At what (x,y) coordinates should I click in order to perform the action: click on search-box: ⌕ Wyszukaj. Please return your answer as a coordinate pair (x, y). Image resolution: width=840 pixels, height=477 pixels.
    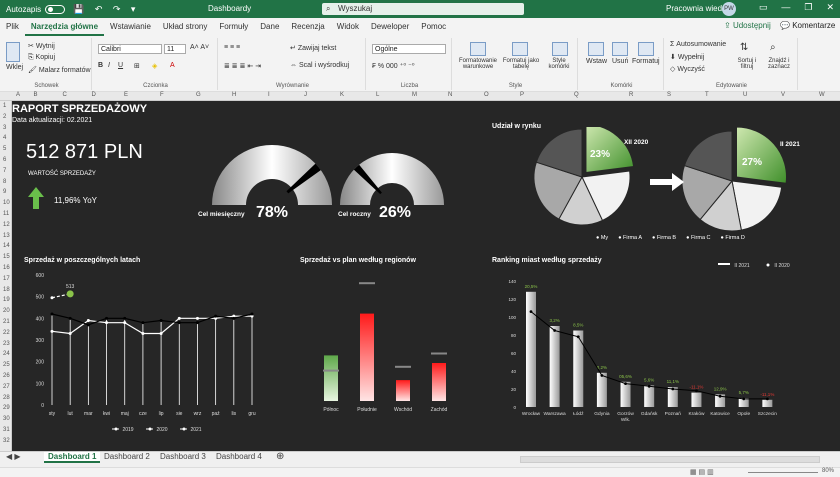
    Looking at the image, I should click on (423, 9).